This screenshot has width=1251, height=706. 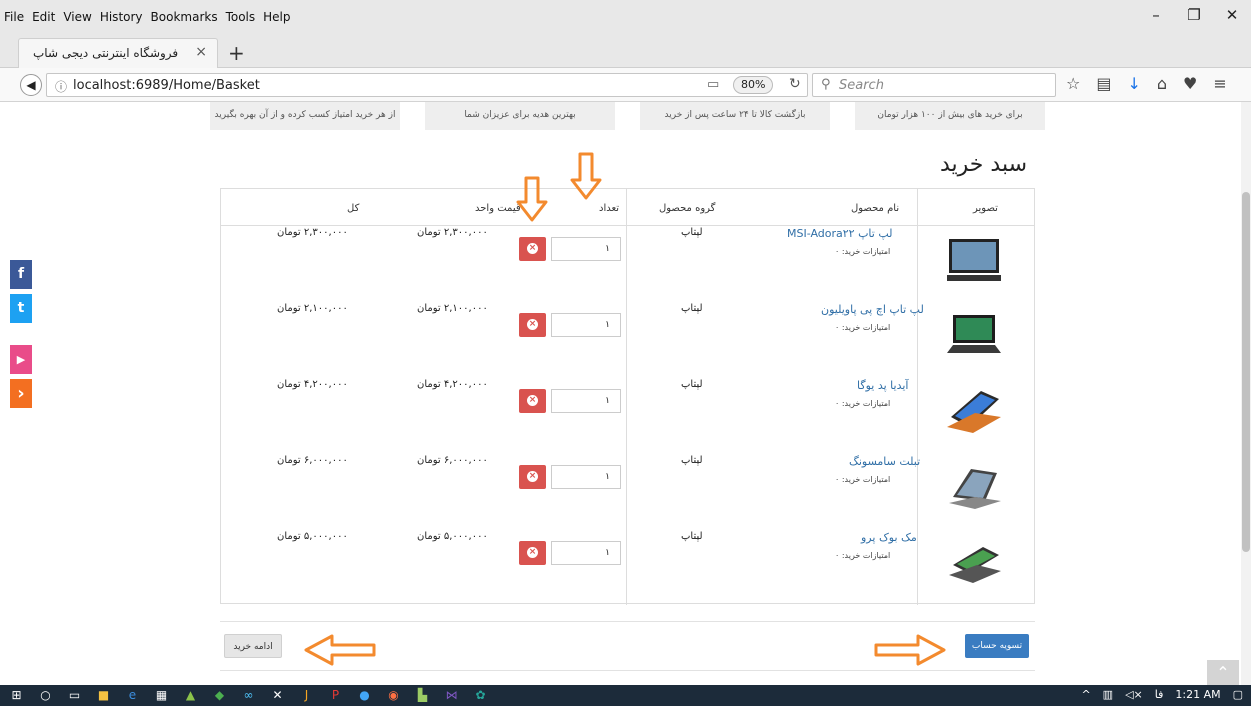 What do you see at coordinates (795, 84) in the screenshot?
I see `reload-icon: ↻` at bounding box center [795, 84].